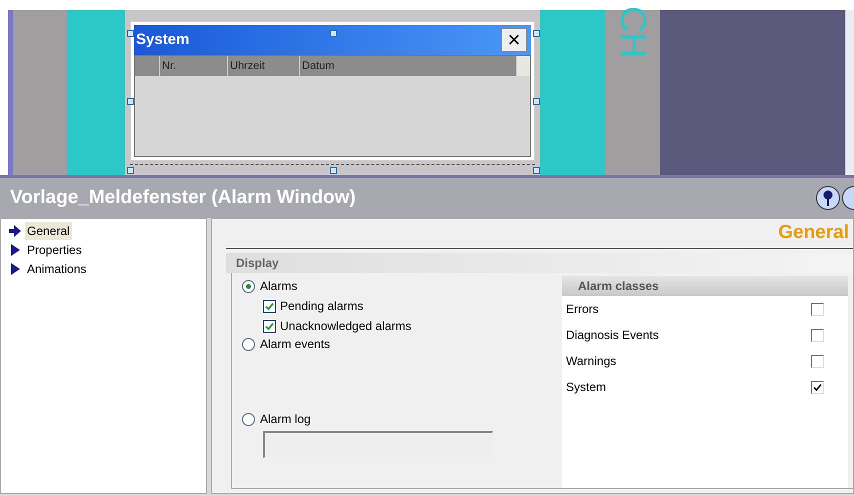 This screenshot has width=854, height=496. What do you see at coordinates (279, 286) in the screenshot?
I see `radio-label: Alarms` at bounding box center [279, 286].